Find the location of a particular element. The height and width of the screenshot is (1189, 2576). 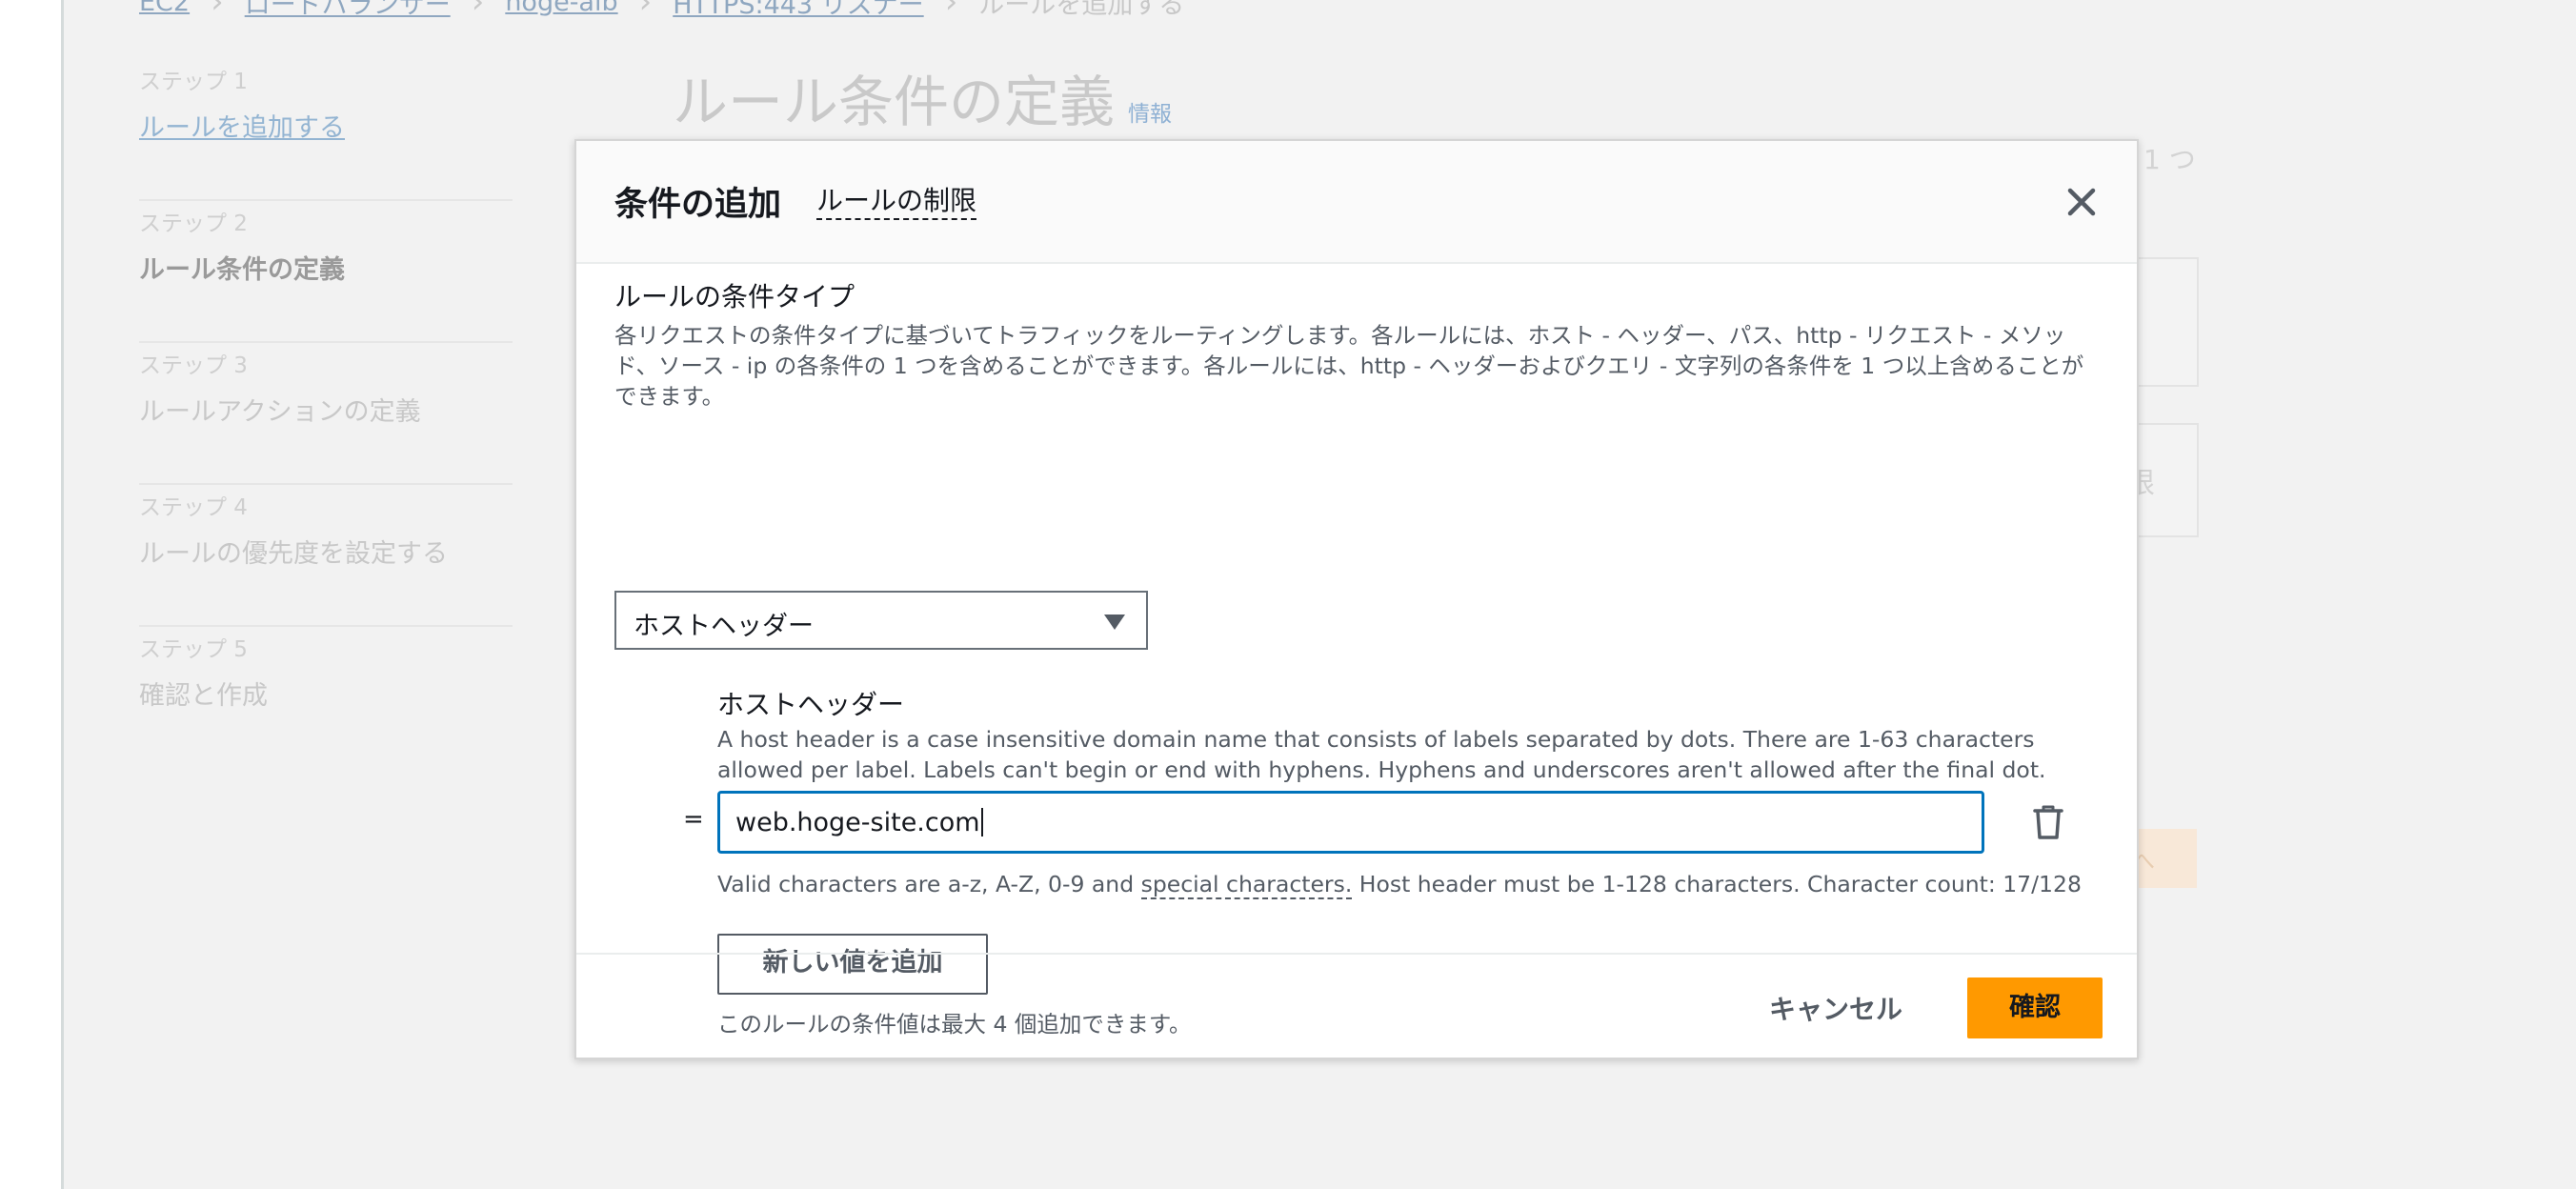

breadcrumb-load-balancers: ロードバランサー is located at coordinates (348, 10).